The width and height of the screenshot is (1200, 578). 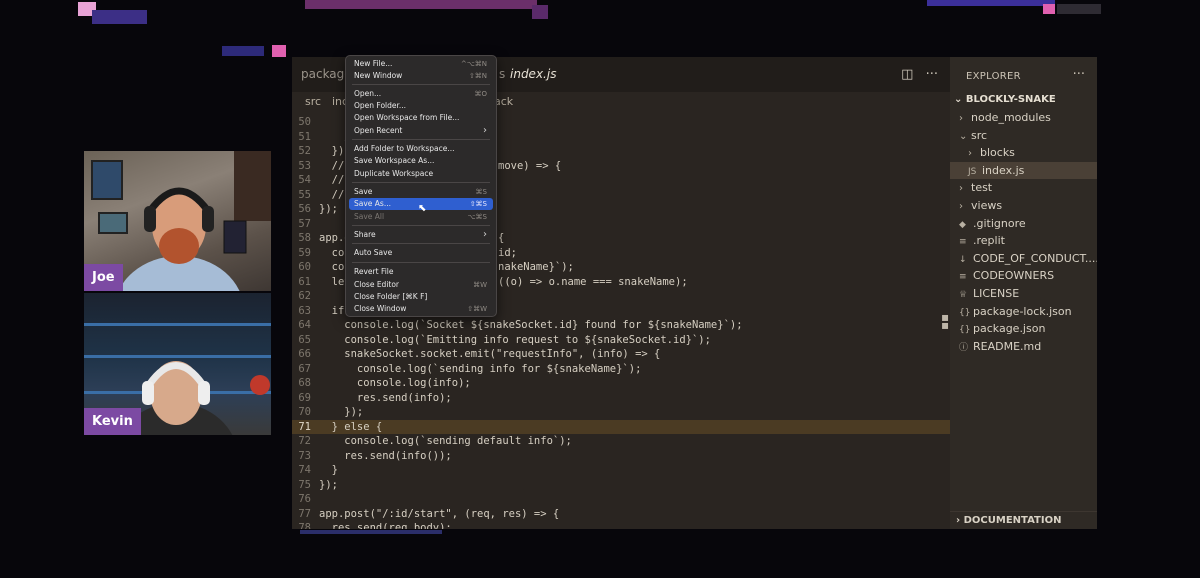 What do you see at coordinates (507, 252) in the screenshot?
I see `code-text-tail: id;` at bounding box center [507, 252].